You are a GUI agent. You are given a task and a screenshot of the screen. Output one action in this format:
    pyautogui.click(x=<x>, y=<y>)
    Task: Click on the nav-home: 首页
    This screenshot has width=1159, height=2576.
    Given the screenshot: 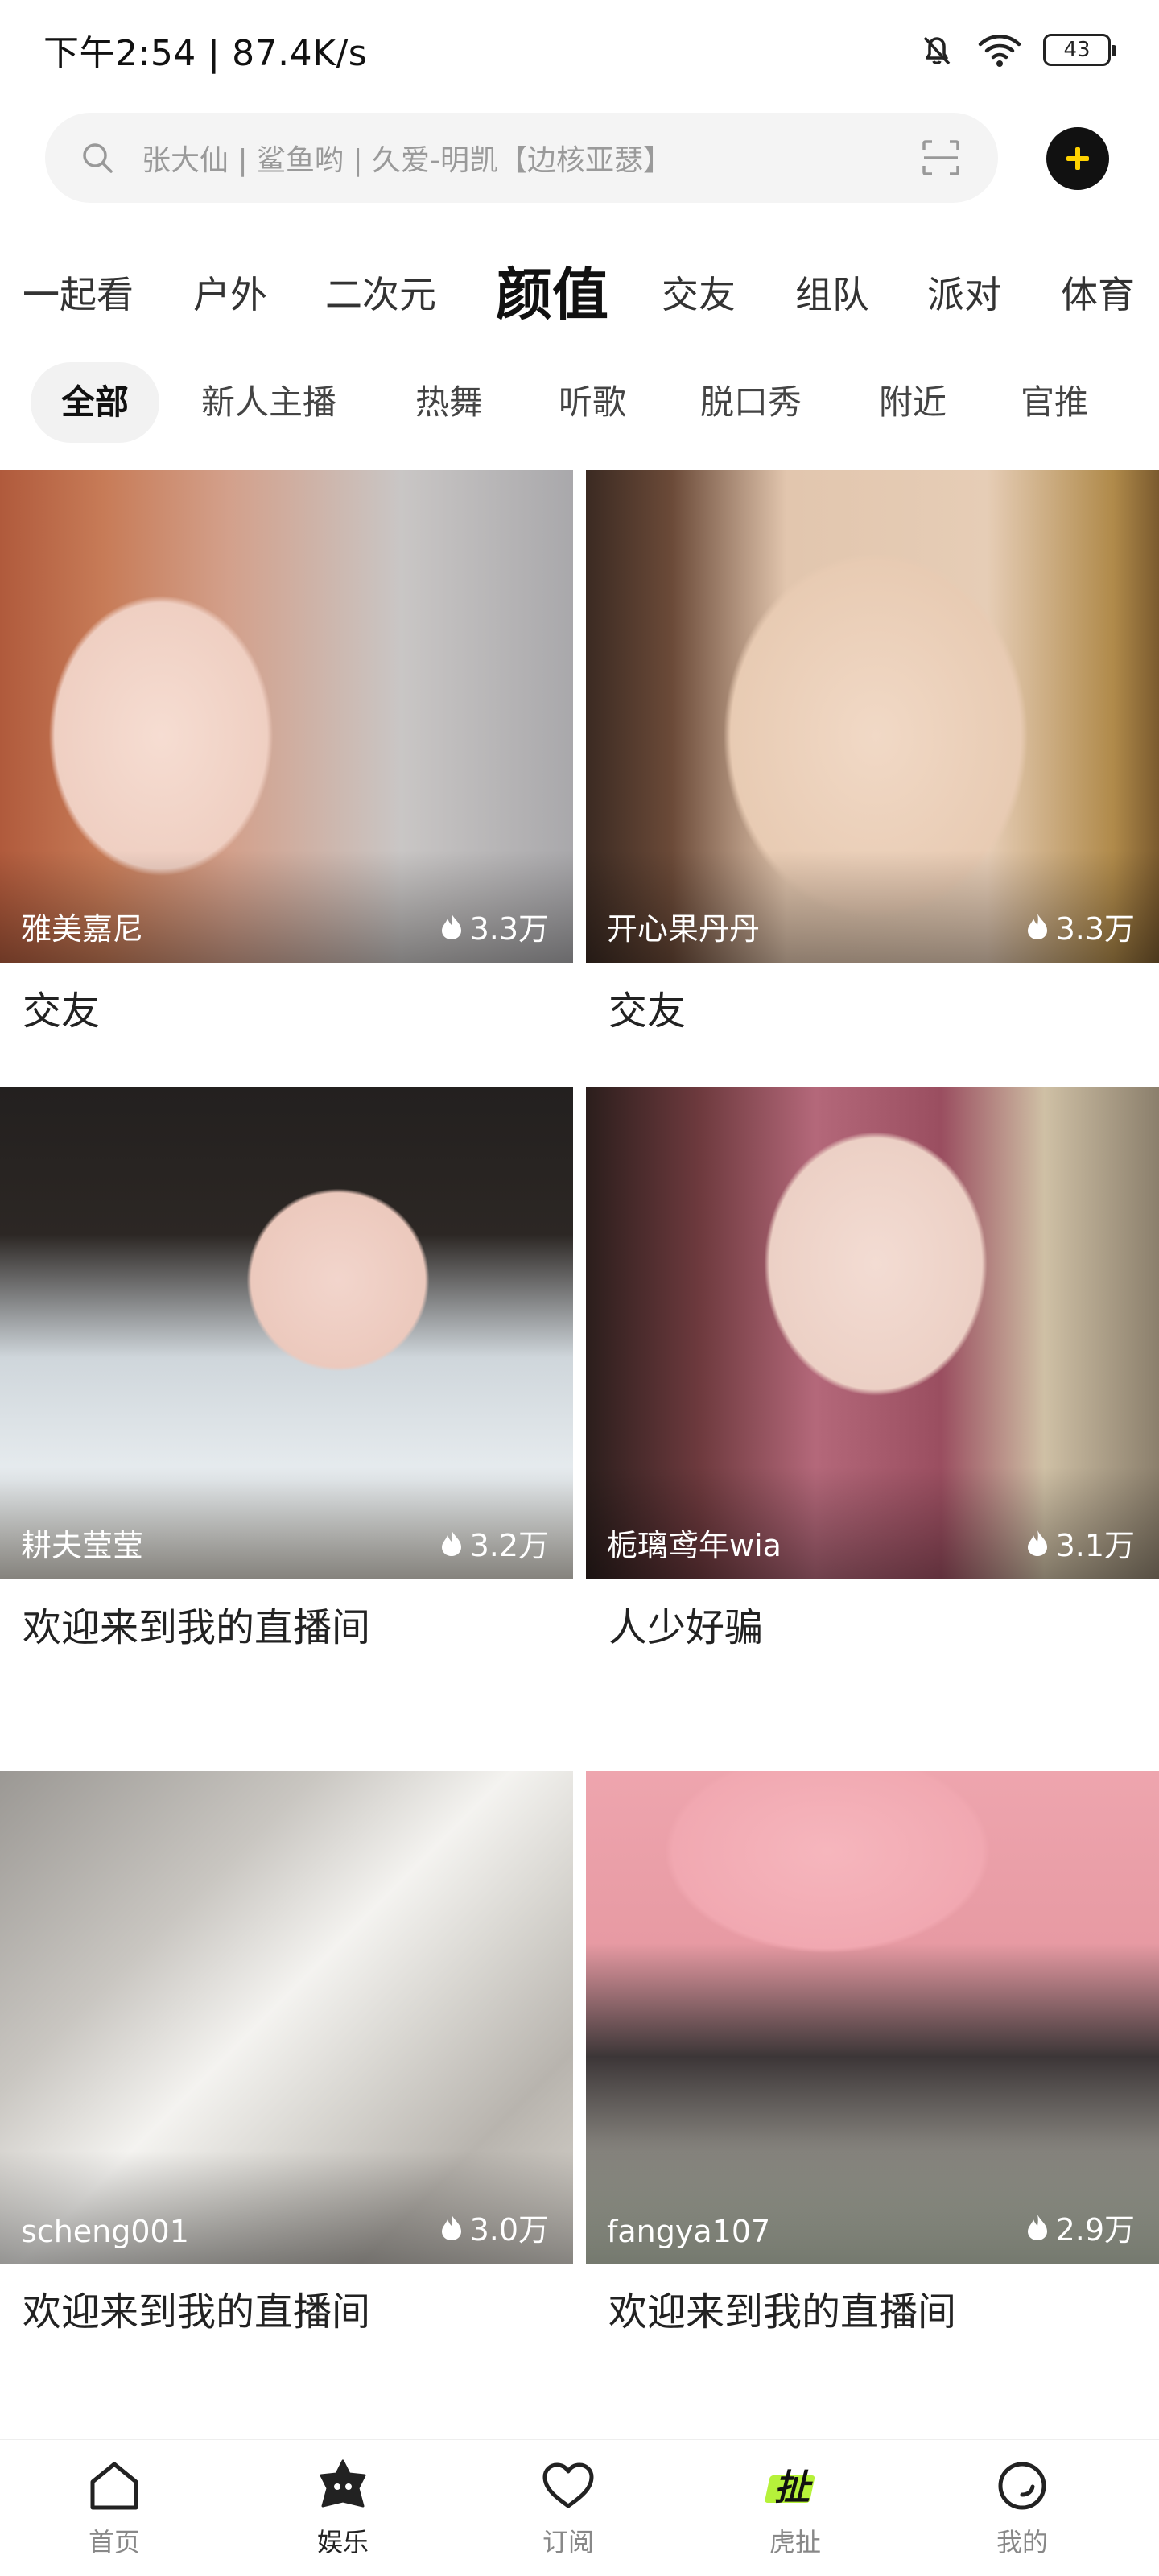 What is the action you would take?
    pyautogui.click(x=114, y=2507)
    